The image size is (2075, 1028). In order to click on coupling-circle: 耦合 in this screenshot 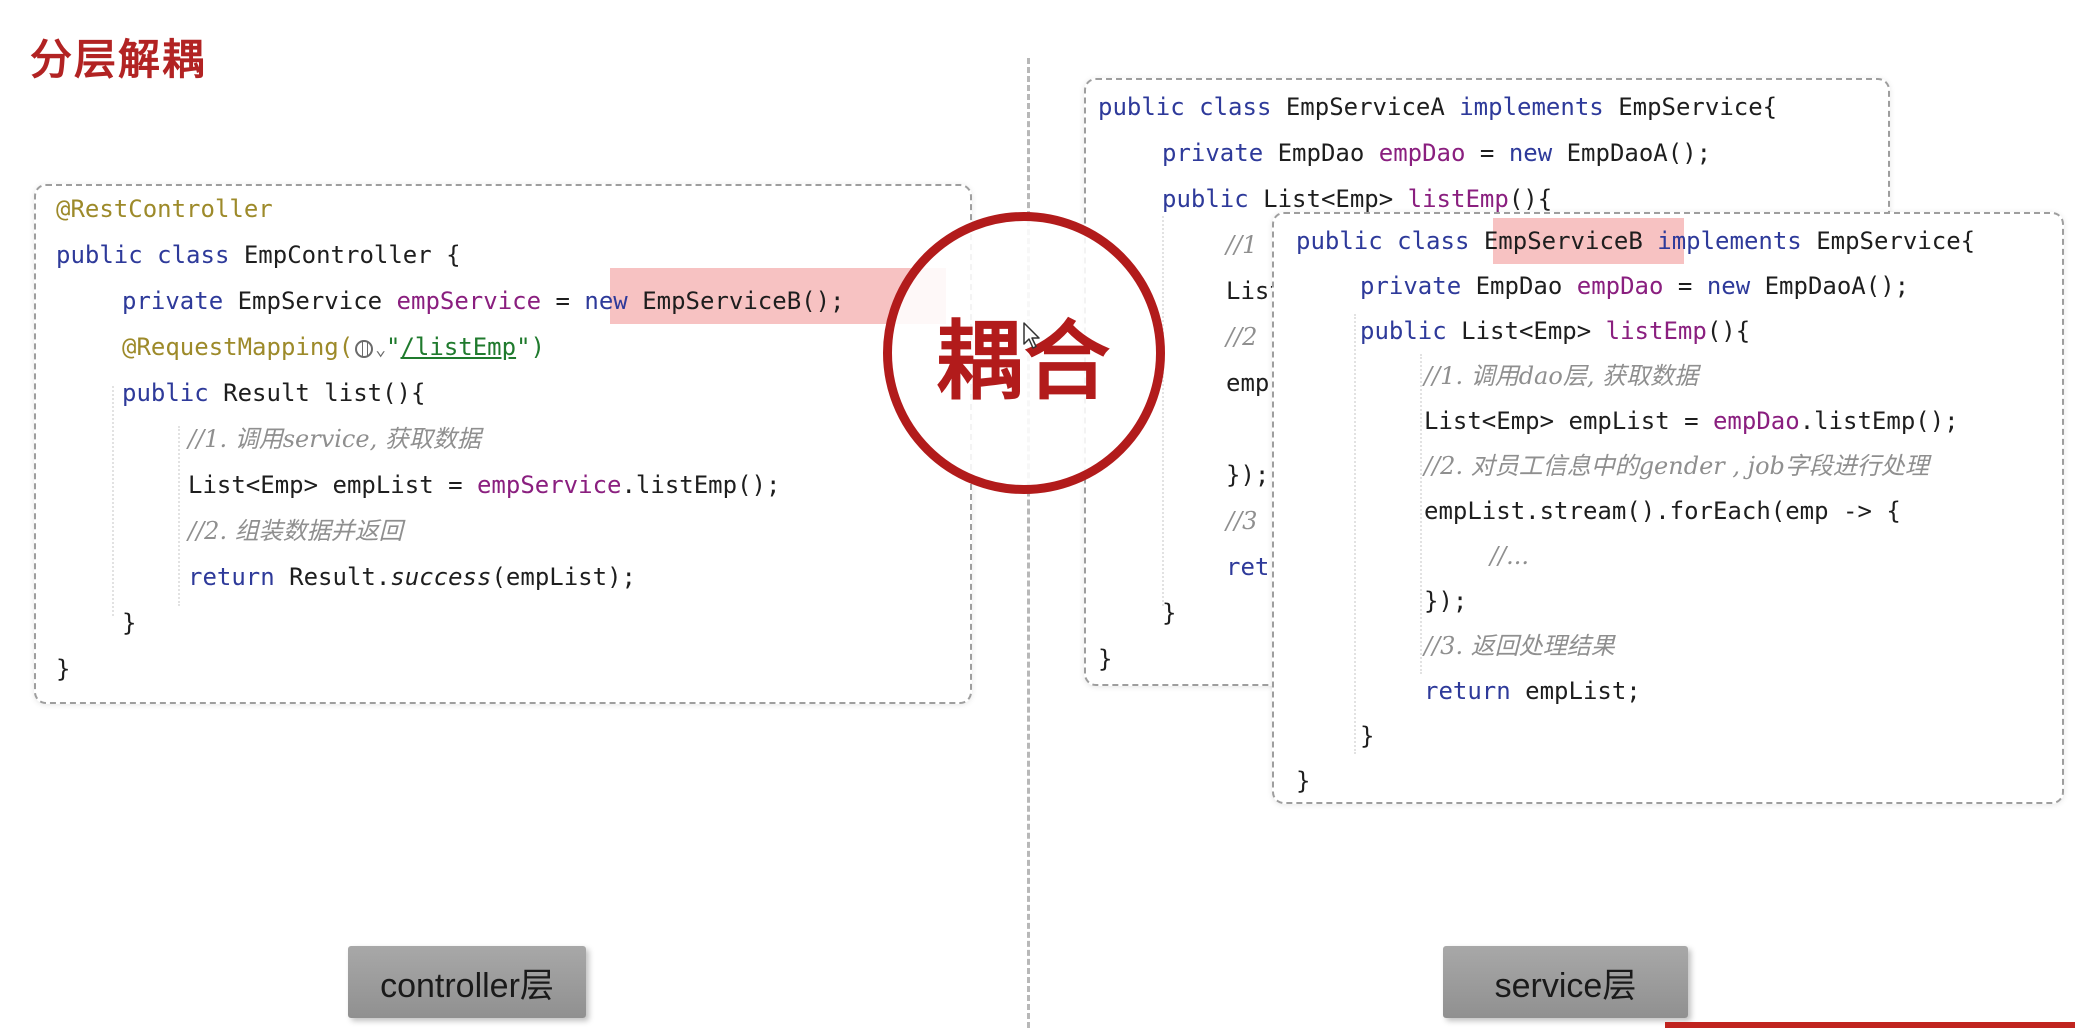, I will do `click(1024, 353)`.